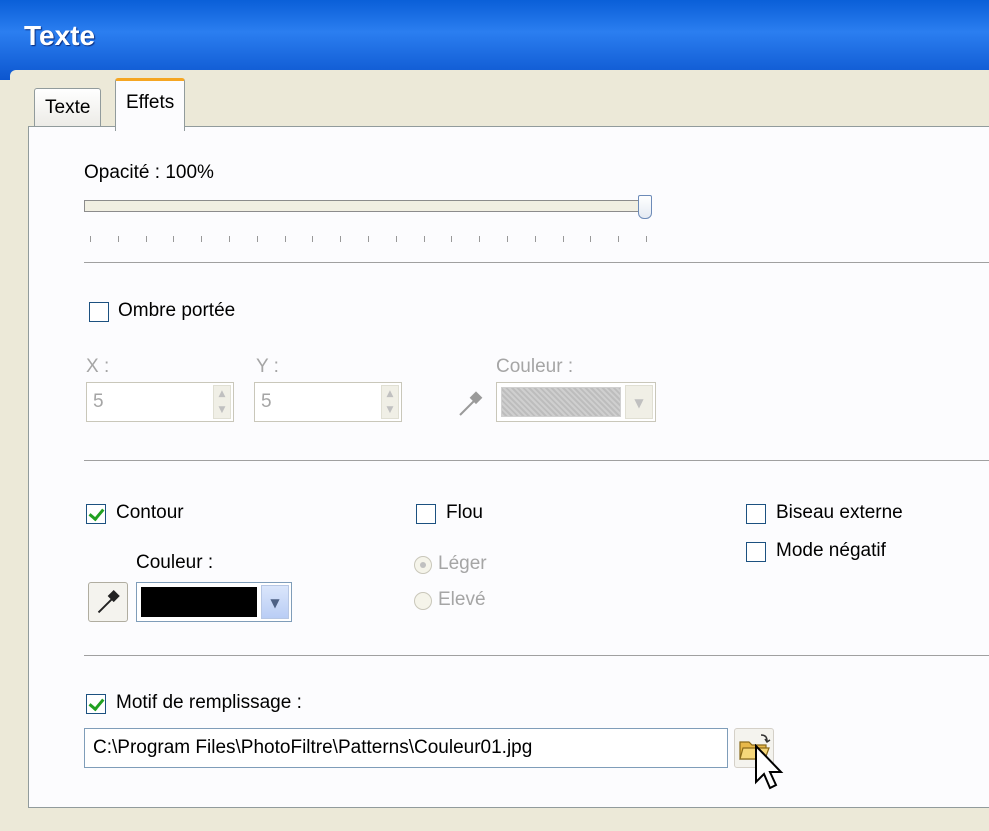 This screenshot has height=831, width=989. Describe the element at coordinates (175, 562) in the screenshot. I see `outline-color-label: Couleur :` at that location.